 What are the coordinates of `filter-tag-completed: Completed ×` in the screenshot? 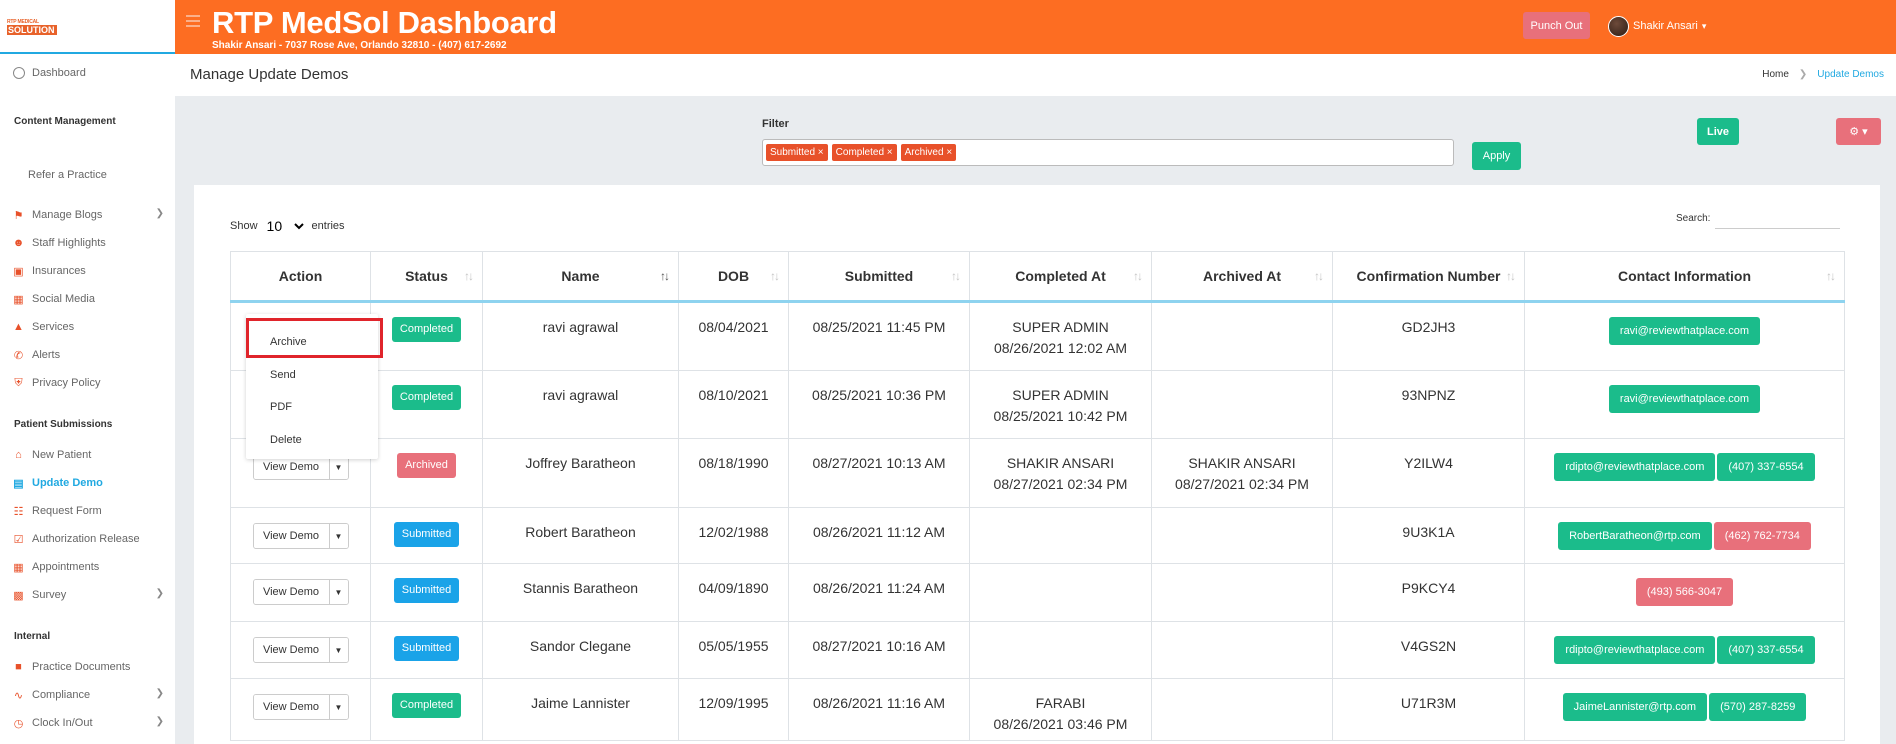 It's located at (864, 152).